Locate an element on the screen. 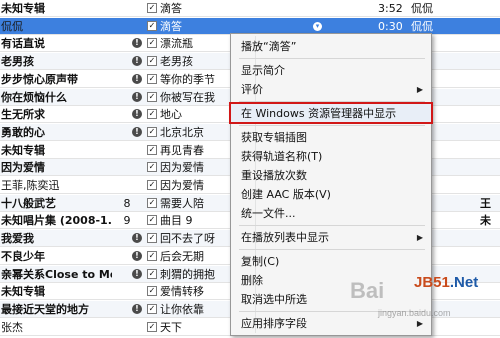  menu-item-12: 取消选中所选 is located at coordinates (331, 299).